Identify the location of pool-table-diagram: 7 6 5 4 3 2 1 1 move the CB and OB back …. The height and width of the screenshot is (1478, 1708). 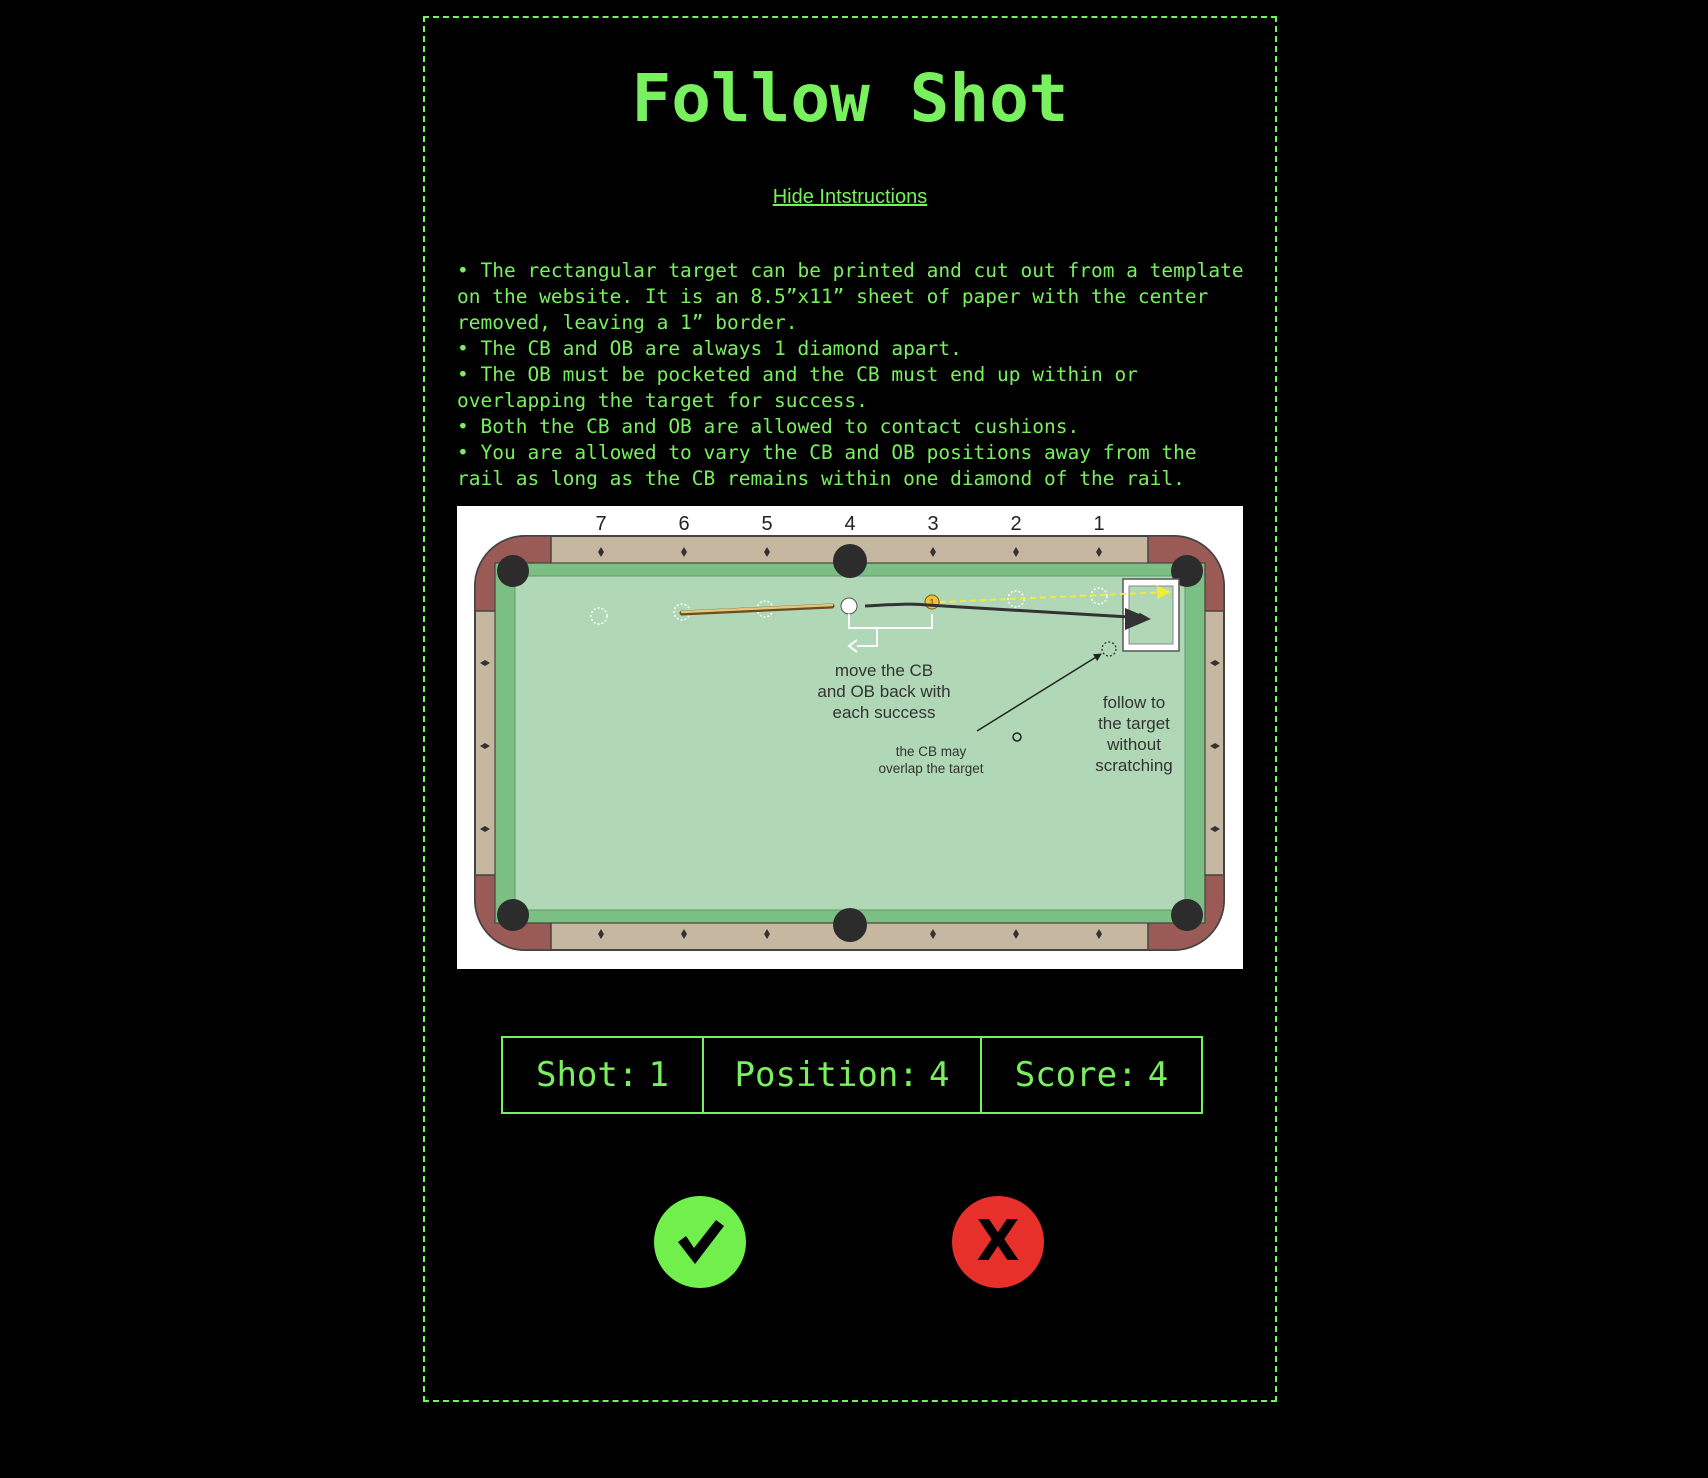
(850, 737).